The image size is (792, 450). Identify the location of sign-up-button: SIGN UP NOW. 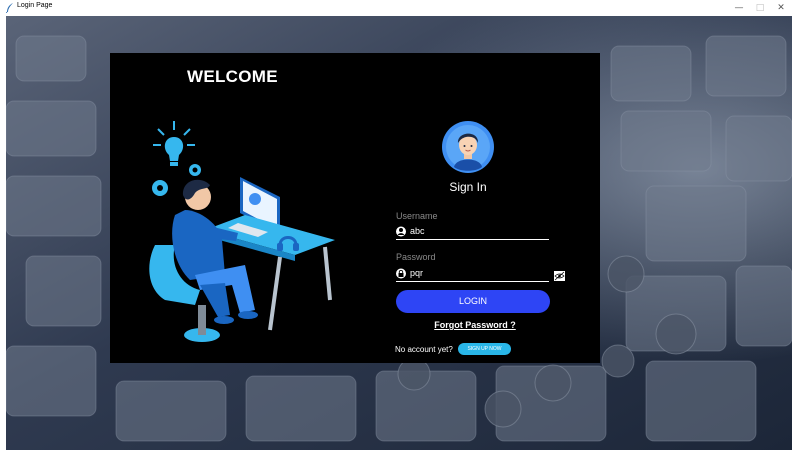
(484, 349).